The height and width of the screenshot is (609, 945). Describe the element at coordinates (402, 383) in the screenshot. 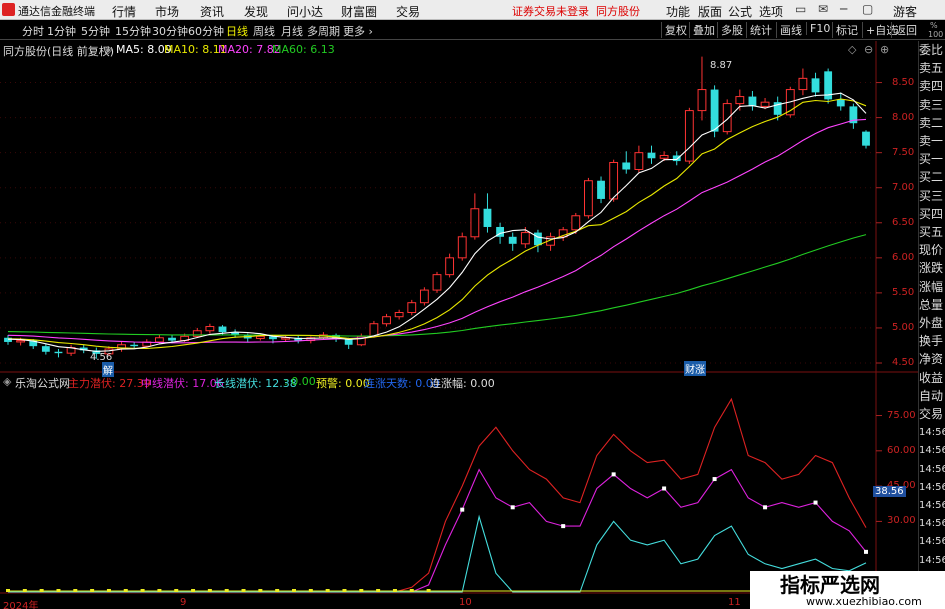

I see `lianzhang-days-label: 连涨天数: 0.00` at that location.